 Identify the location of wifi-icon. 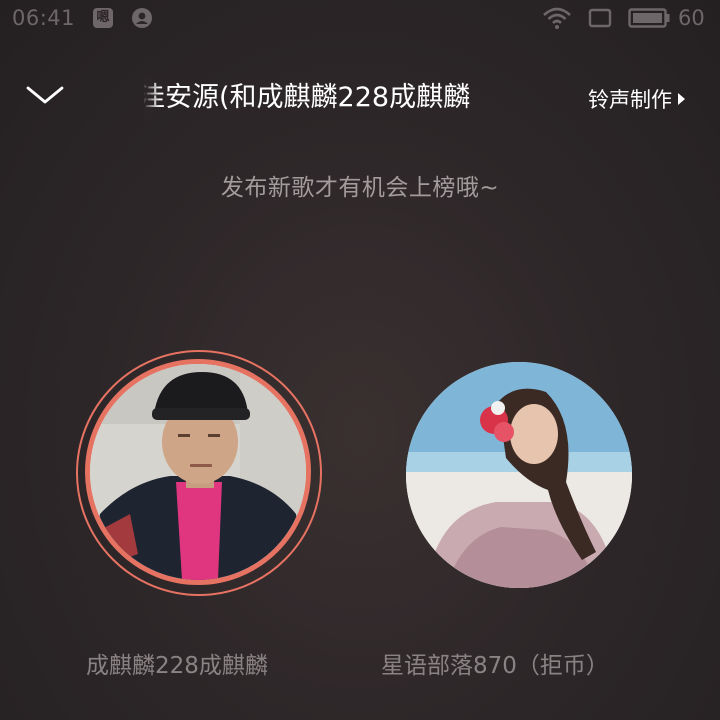
(557, 18).